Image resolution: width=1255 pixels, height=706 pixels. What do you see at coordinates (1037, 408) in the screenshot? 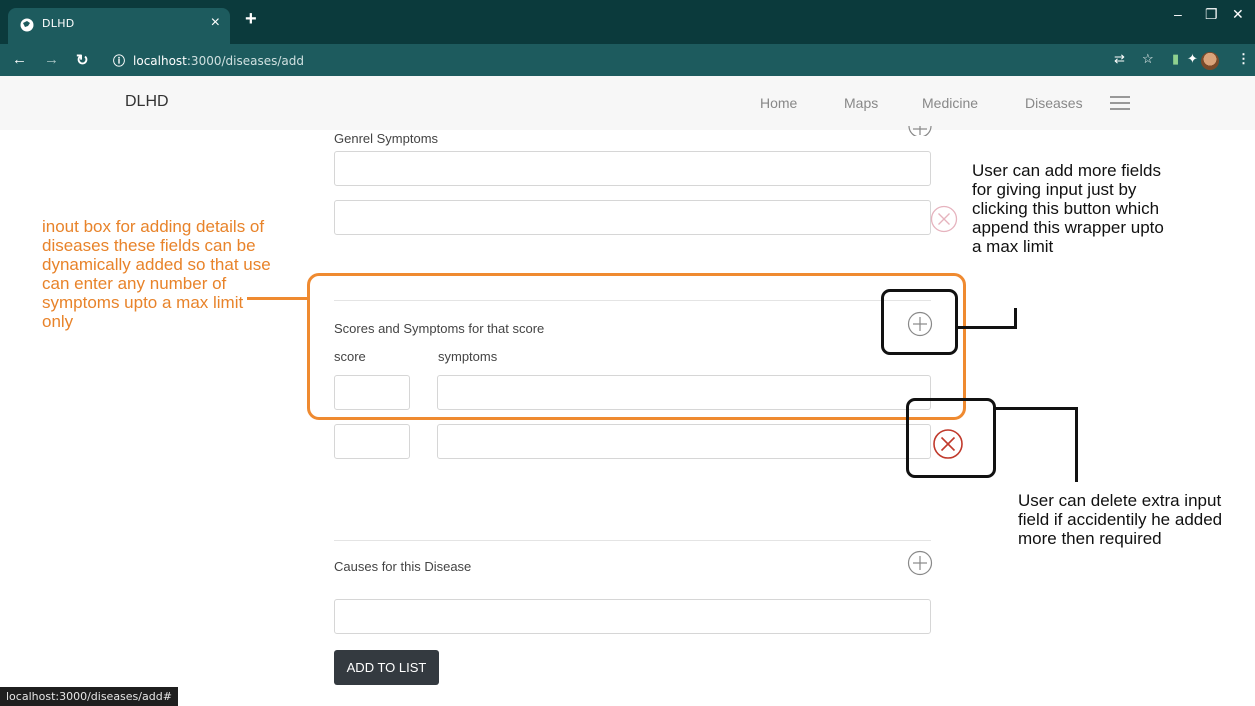
I see `delete-connector-horizontal` at bounding box center [1037, 408].